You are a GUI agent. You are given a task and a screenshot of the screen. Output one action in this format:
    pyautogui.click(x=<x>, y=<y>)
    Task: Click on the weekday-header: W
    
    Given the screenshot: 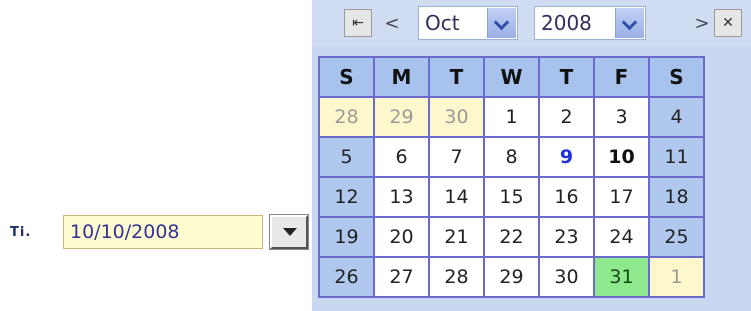 What is the action you would take?
    pyautogui.click(x=511, y=77)
    